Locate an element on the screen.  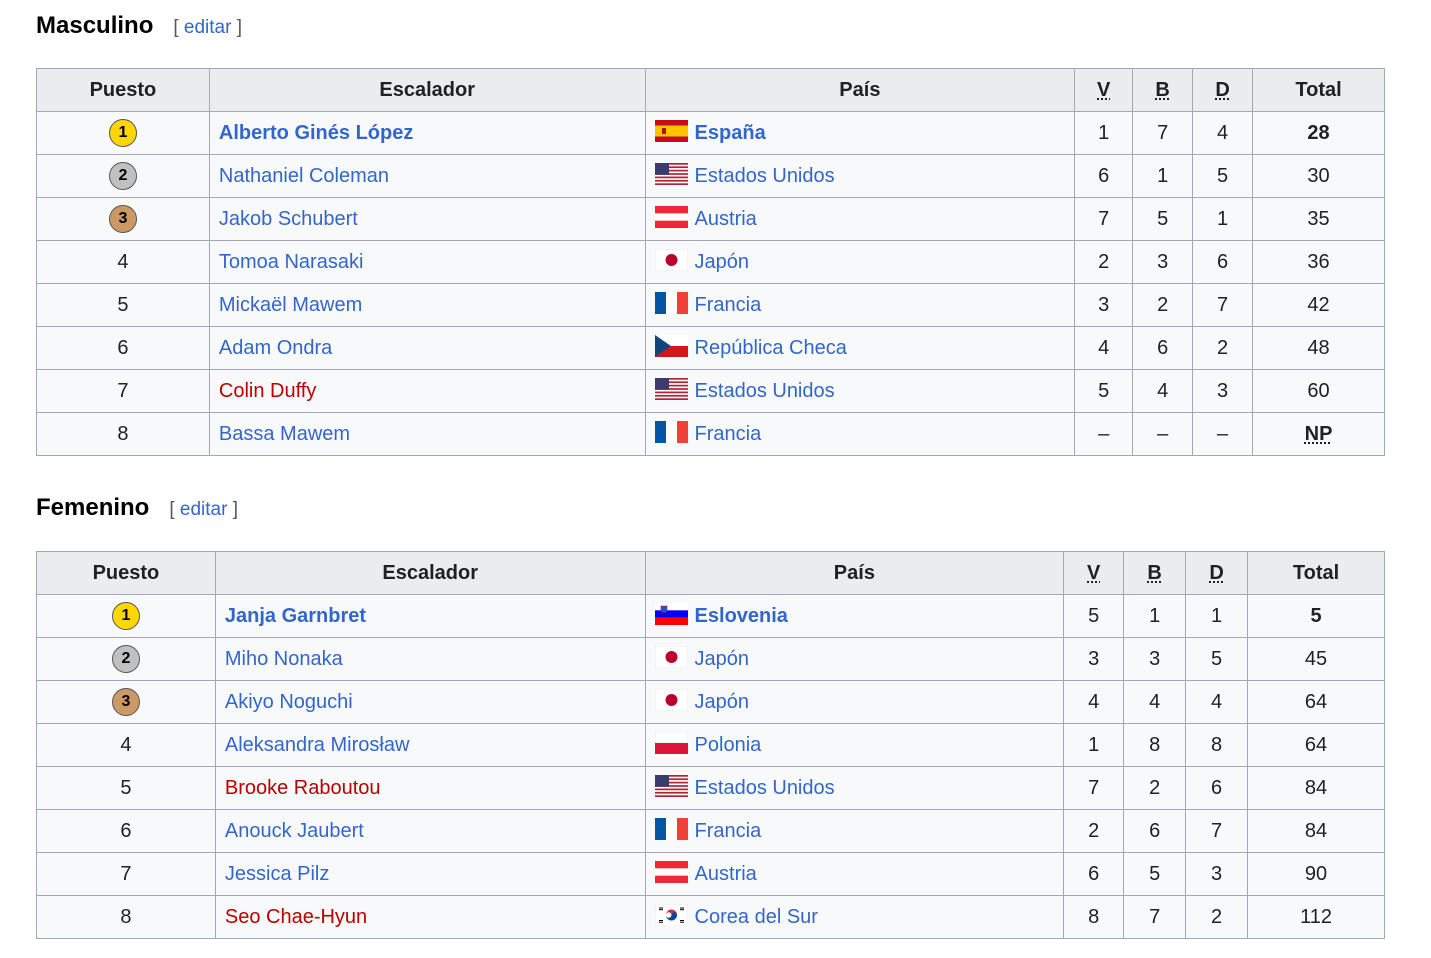
climber-link: Jessica Pilz is located at coordinates (277, 874).